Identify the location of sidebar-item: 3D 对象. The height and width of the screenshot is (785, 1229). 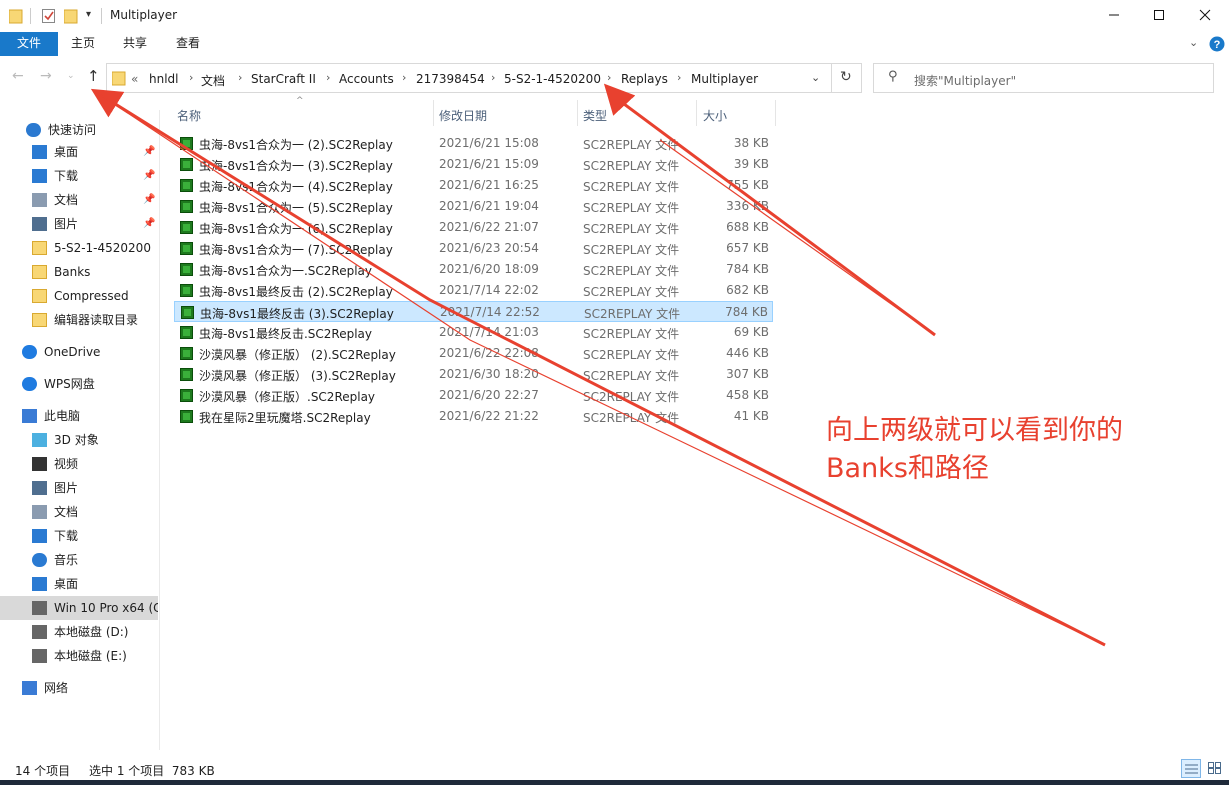
(79, 440).